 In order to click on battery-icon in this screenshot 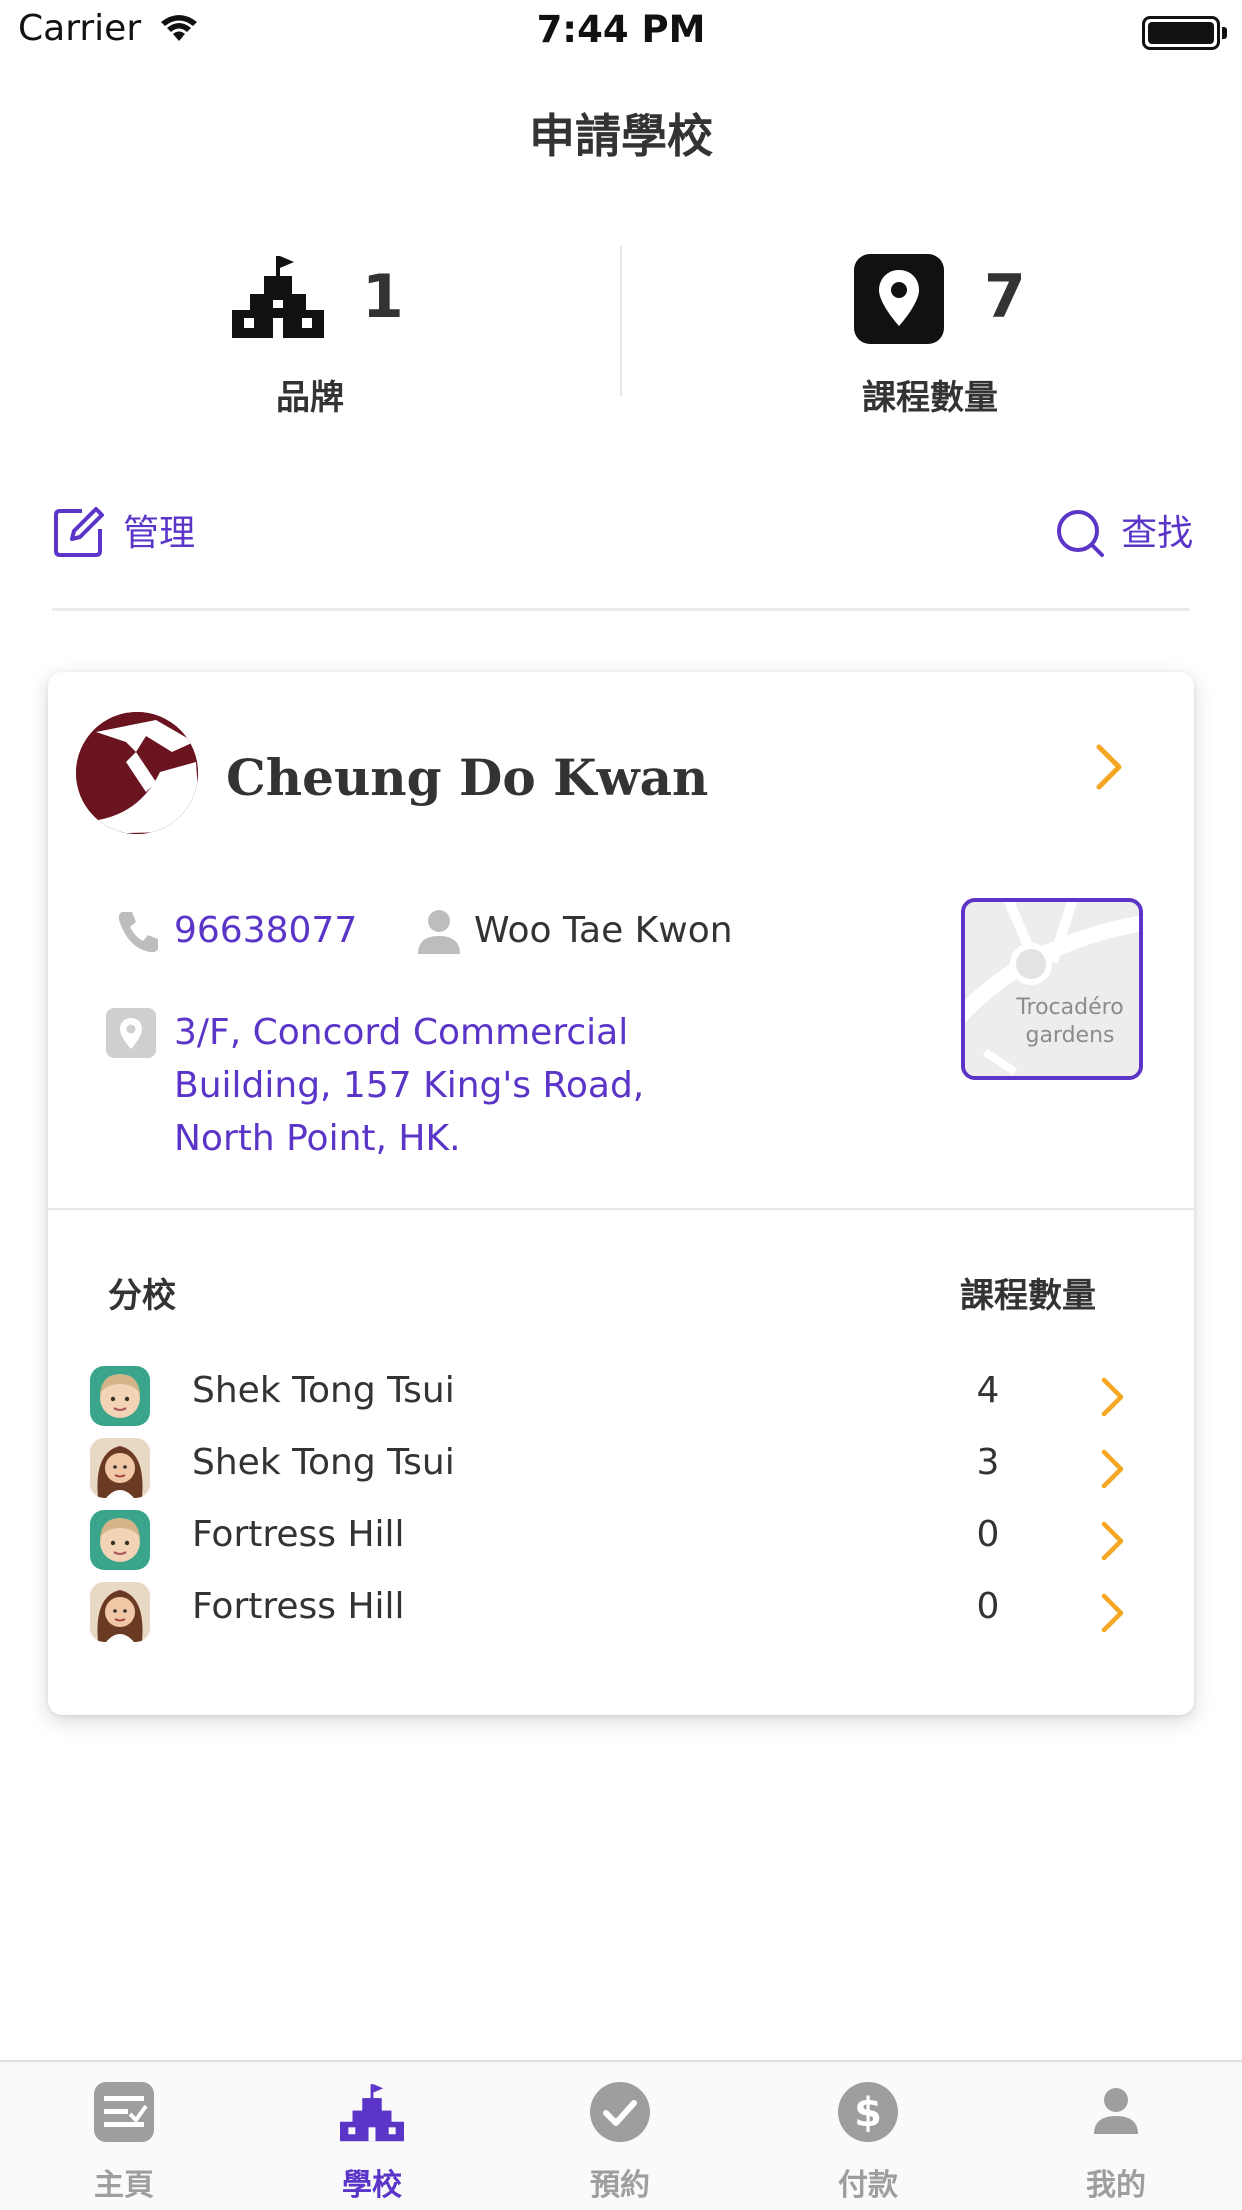, I will do `click(1184, 33)`.